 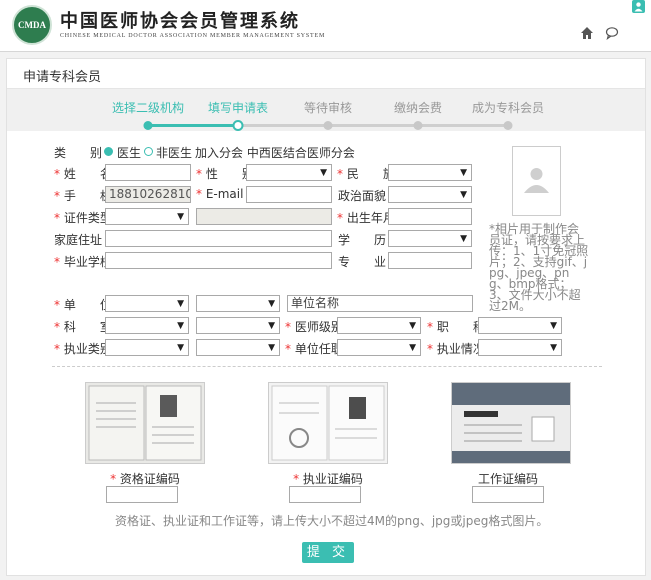 I want to click on phone-input: 18810262810, so click(x=148, y=194).